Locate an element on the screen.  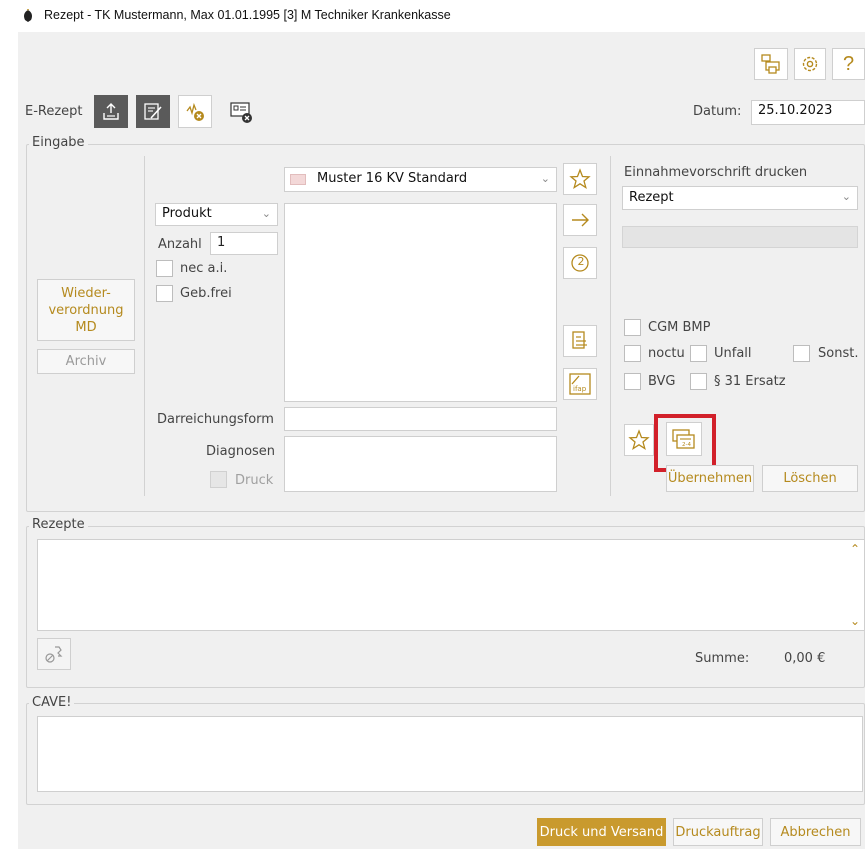
sign-icon is located at coordinates (153, 111).